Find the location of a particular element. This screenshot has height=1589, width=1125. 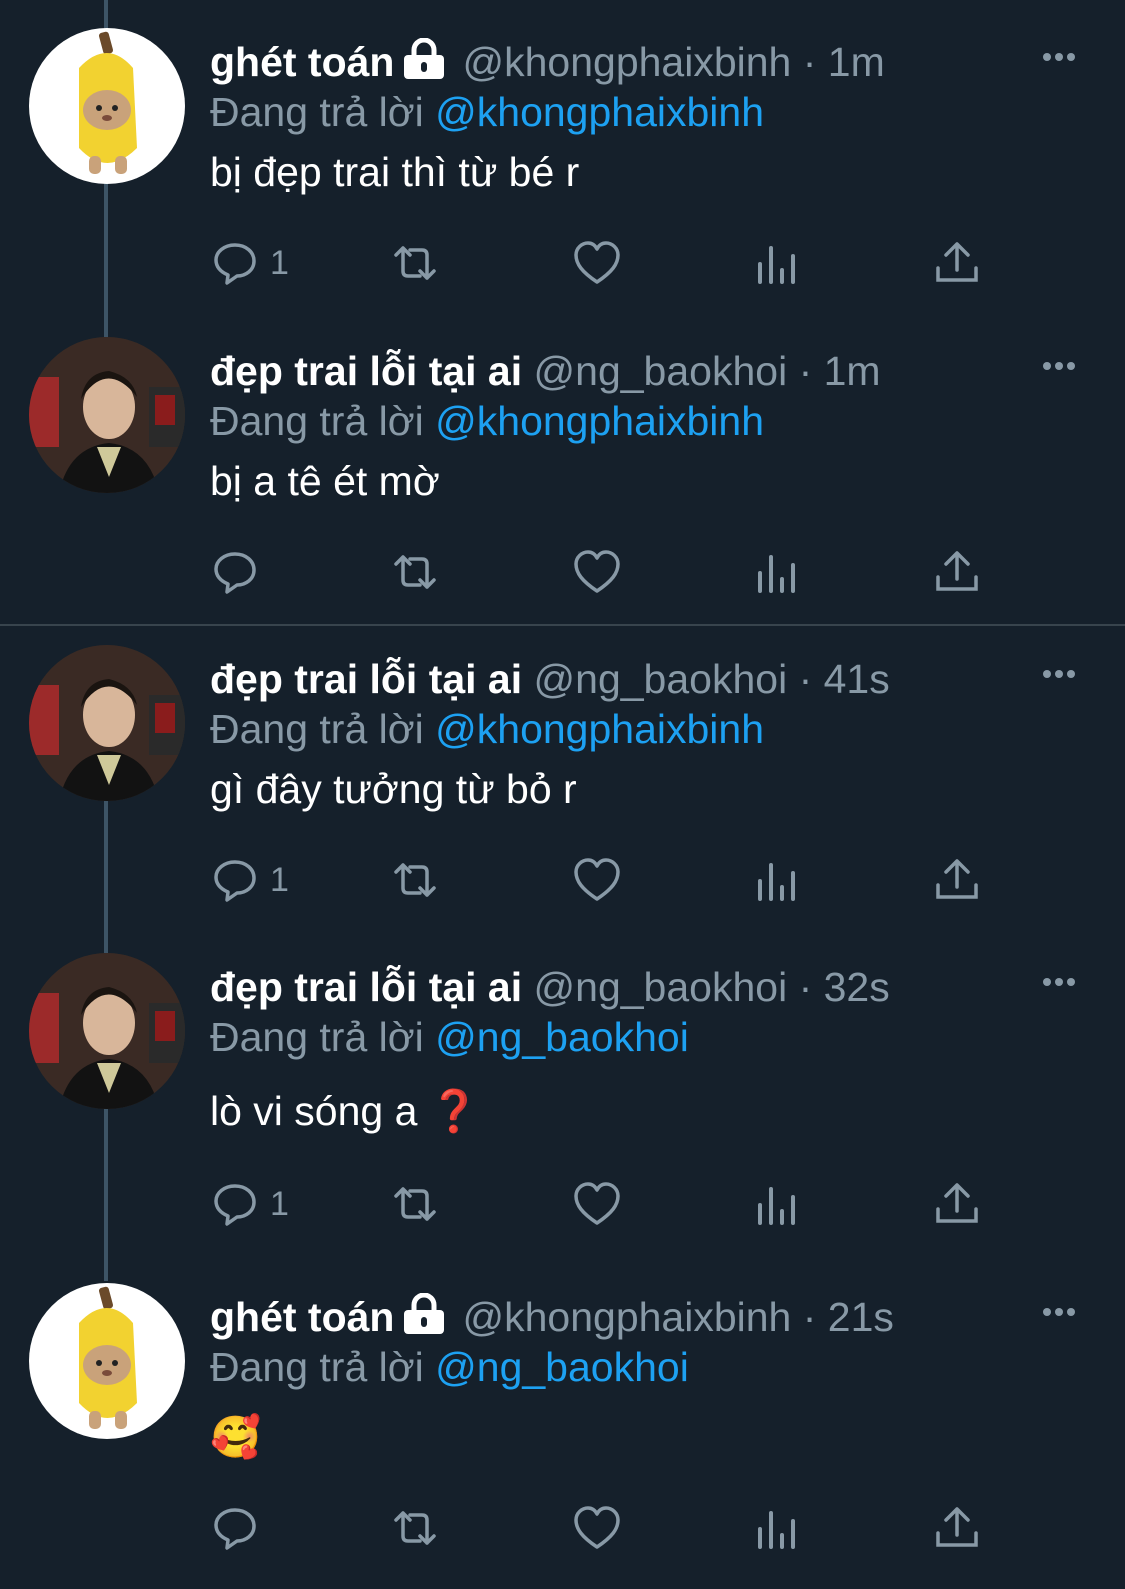

tweet-text: bị đẹp trai thì từ bé r is located at coordinates (395, 172).